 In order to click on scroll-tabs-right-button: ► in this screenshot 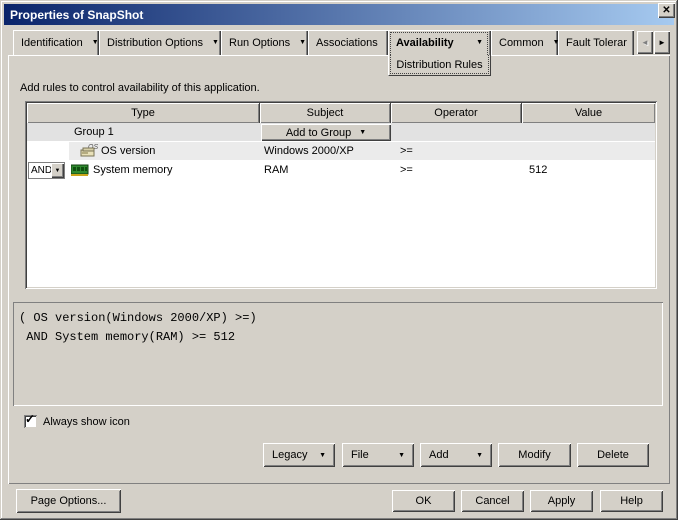, I will do `click(662, 42)`.